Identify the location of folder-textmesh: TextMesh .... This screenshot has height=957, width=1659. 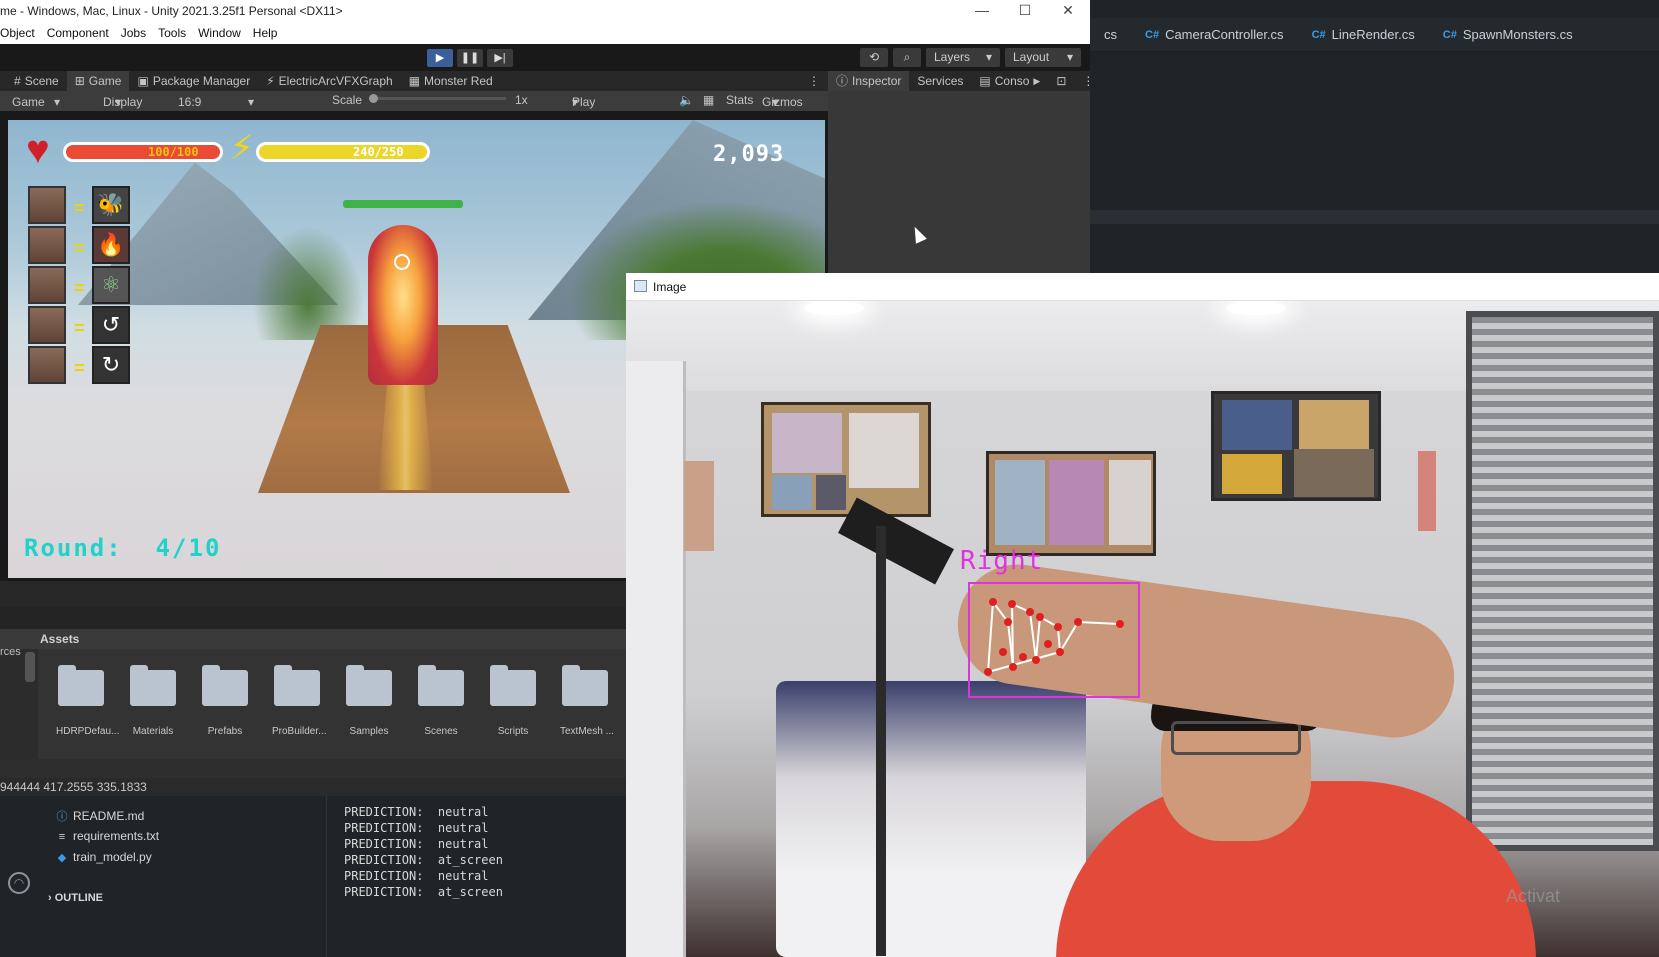
(587, 701).